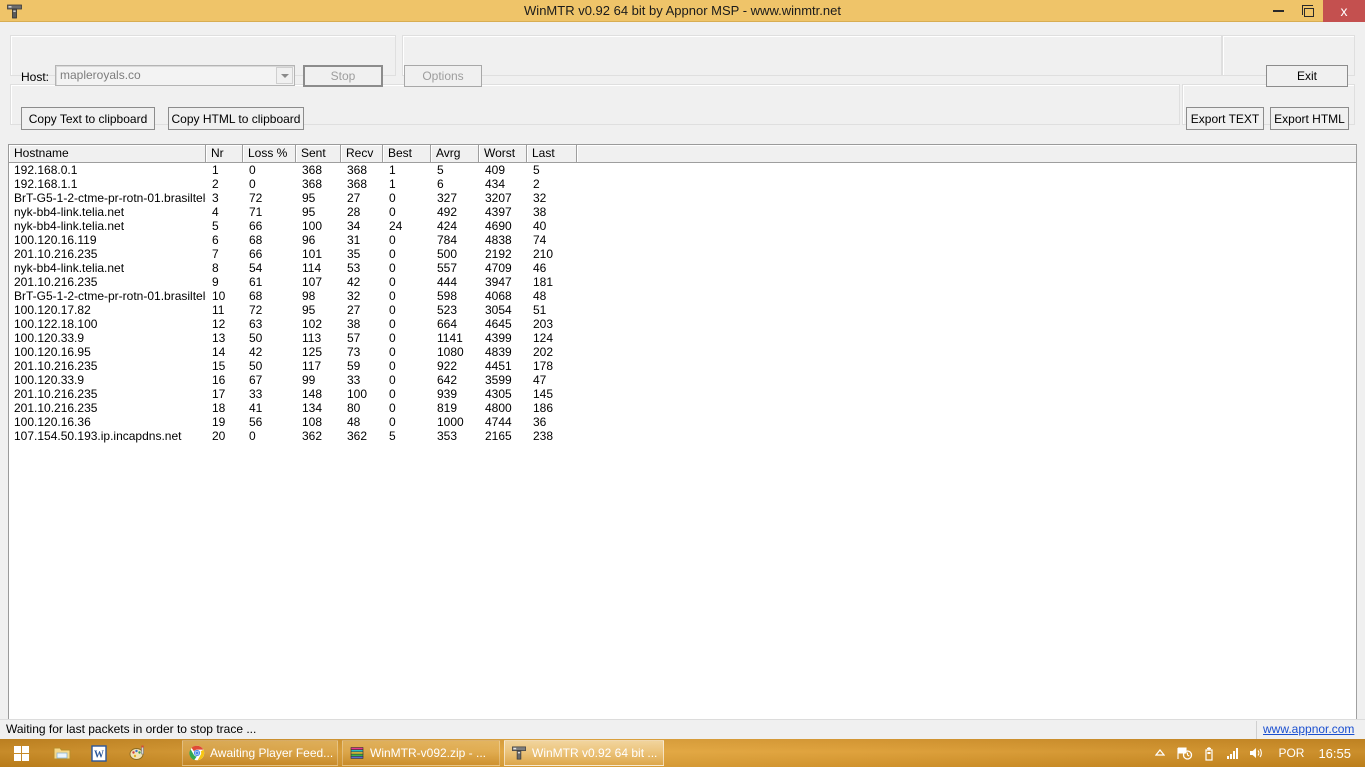  I want to click on cell-last: 47, so click(540, 380).